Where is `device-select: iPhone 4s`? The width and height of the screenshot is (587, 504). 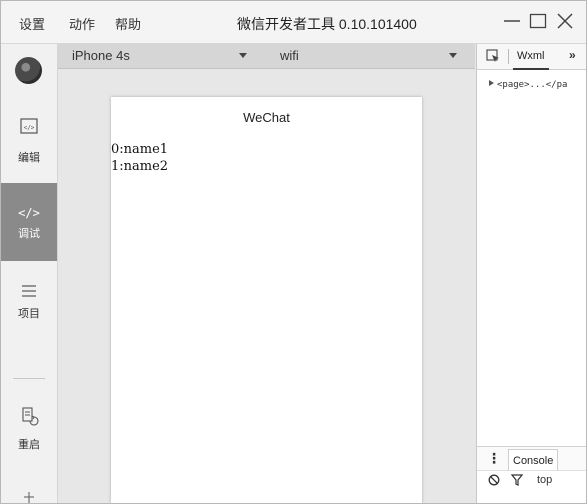 device-select: iPhone 4s is located at coordinates (101, 55).